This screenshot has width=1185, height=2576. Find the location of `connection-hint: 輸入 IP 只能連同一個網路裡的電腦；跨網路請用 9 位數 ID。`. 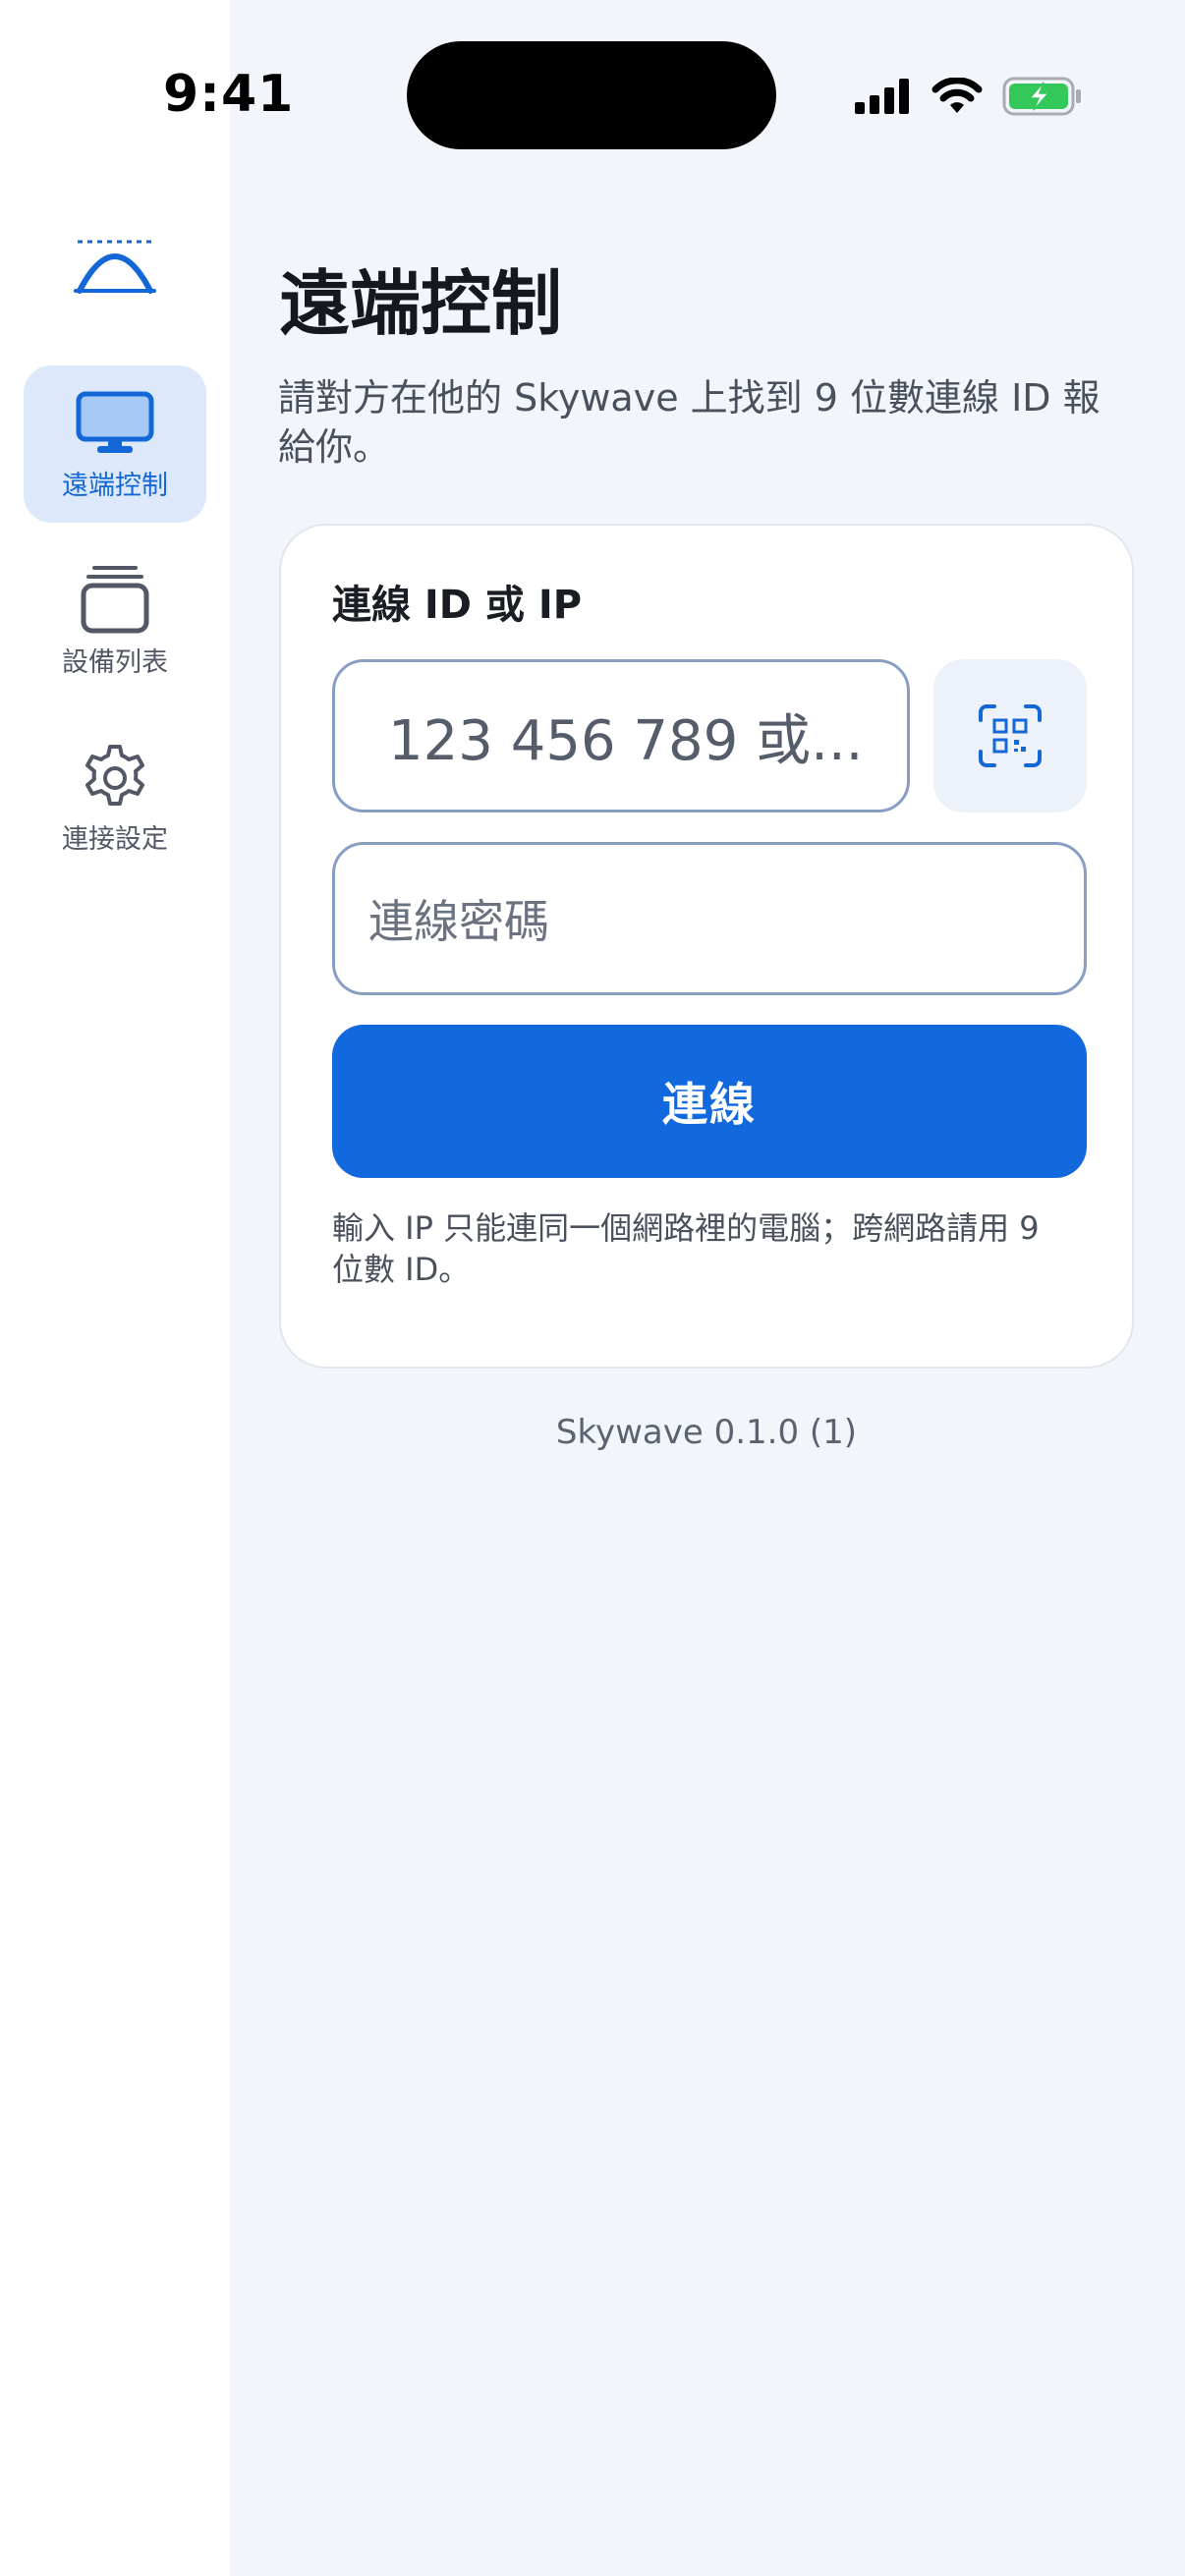

connection-hint: 輸入 IP 只能連同一個網路裡的電腦；跨網路請用 9 位數 ID。 is located at coordinates (686, 1248).